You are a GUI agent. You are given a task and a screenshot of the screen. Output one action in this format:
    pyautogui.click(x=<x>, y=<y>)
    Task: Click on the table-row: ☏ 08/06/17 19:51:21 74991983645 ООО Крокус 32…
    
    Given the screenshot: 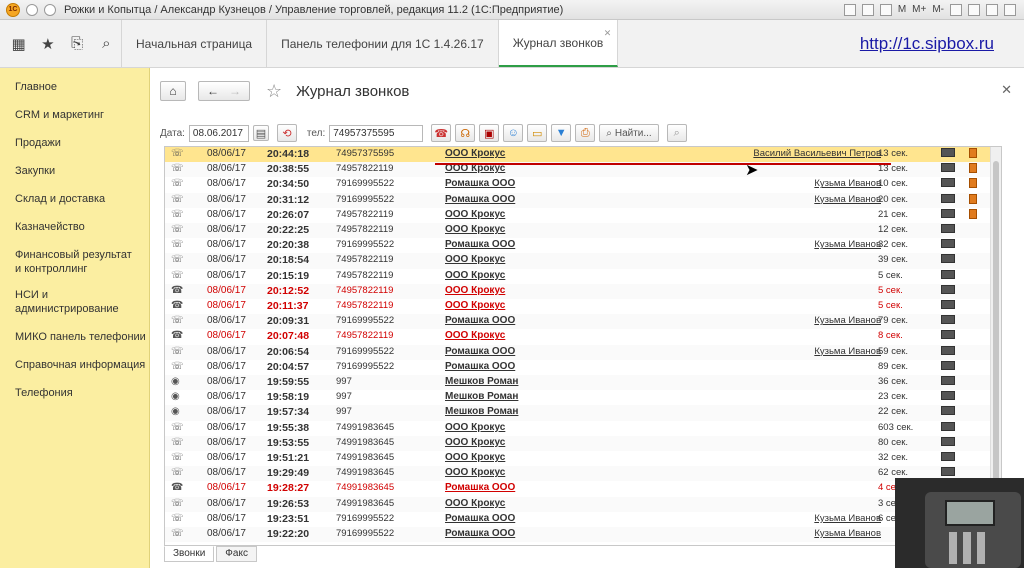 What is the action you would take?
    pyautogui.click(x=578, y=458)
    